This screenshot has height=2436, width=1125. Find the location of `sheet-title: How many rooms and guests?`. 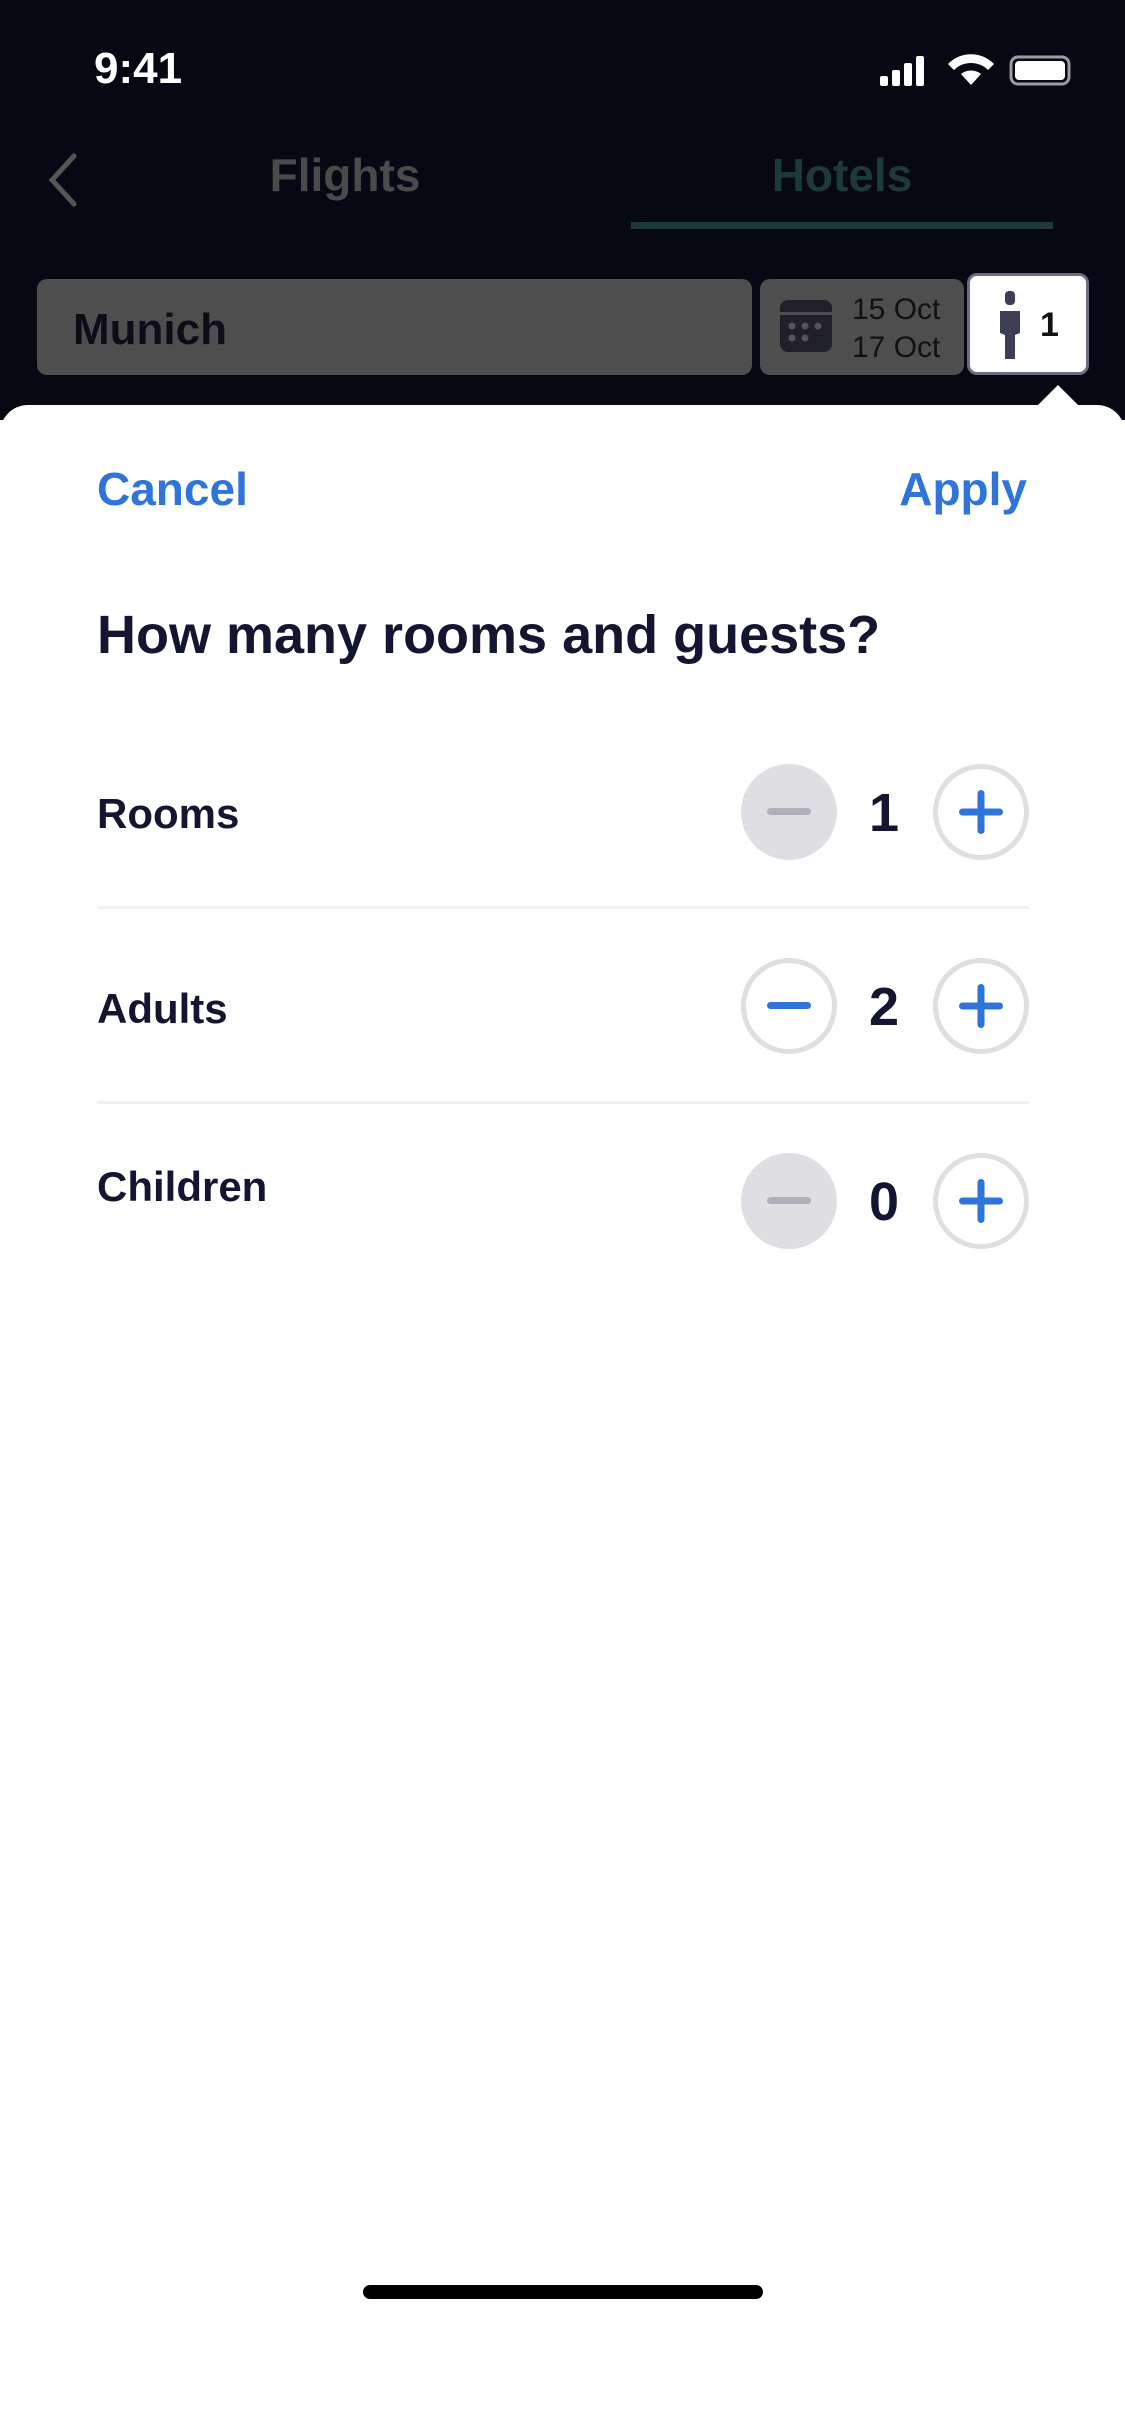

sheet-title: How many rooms and guests? is located at coordinates (489, 635).